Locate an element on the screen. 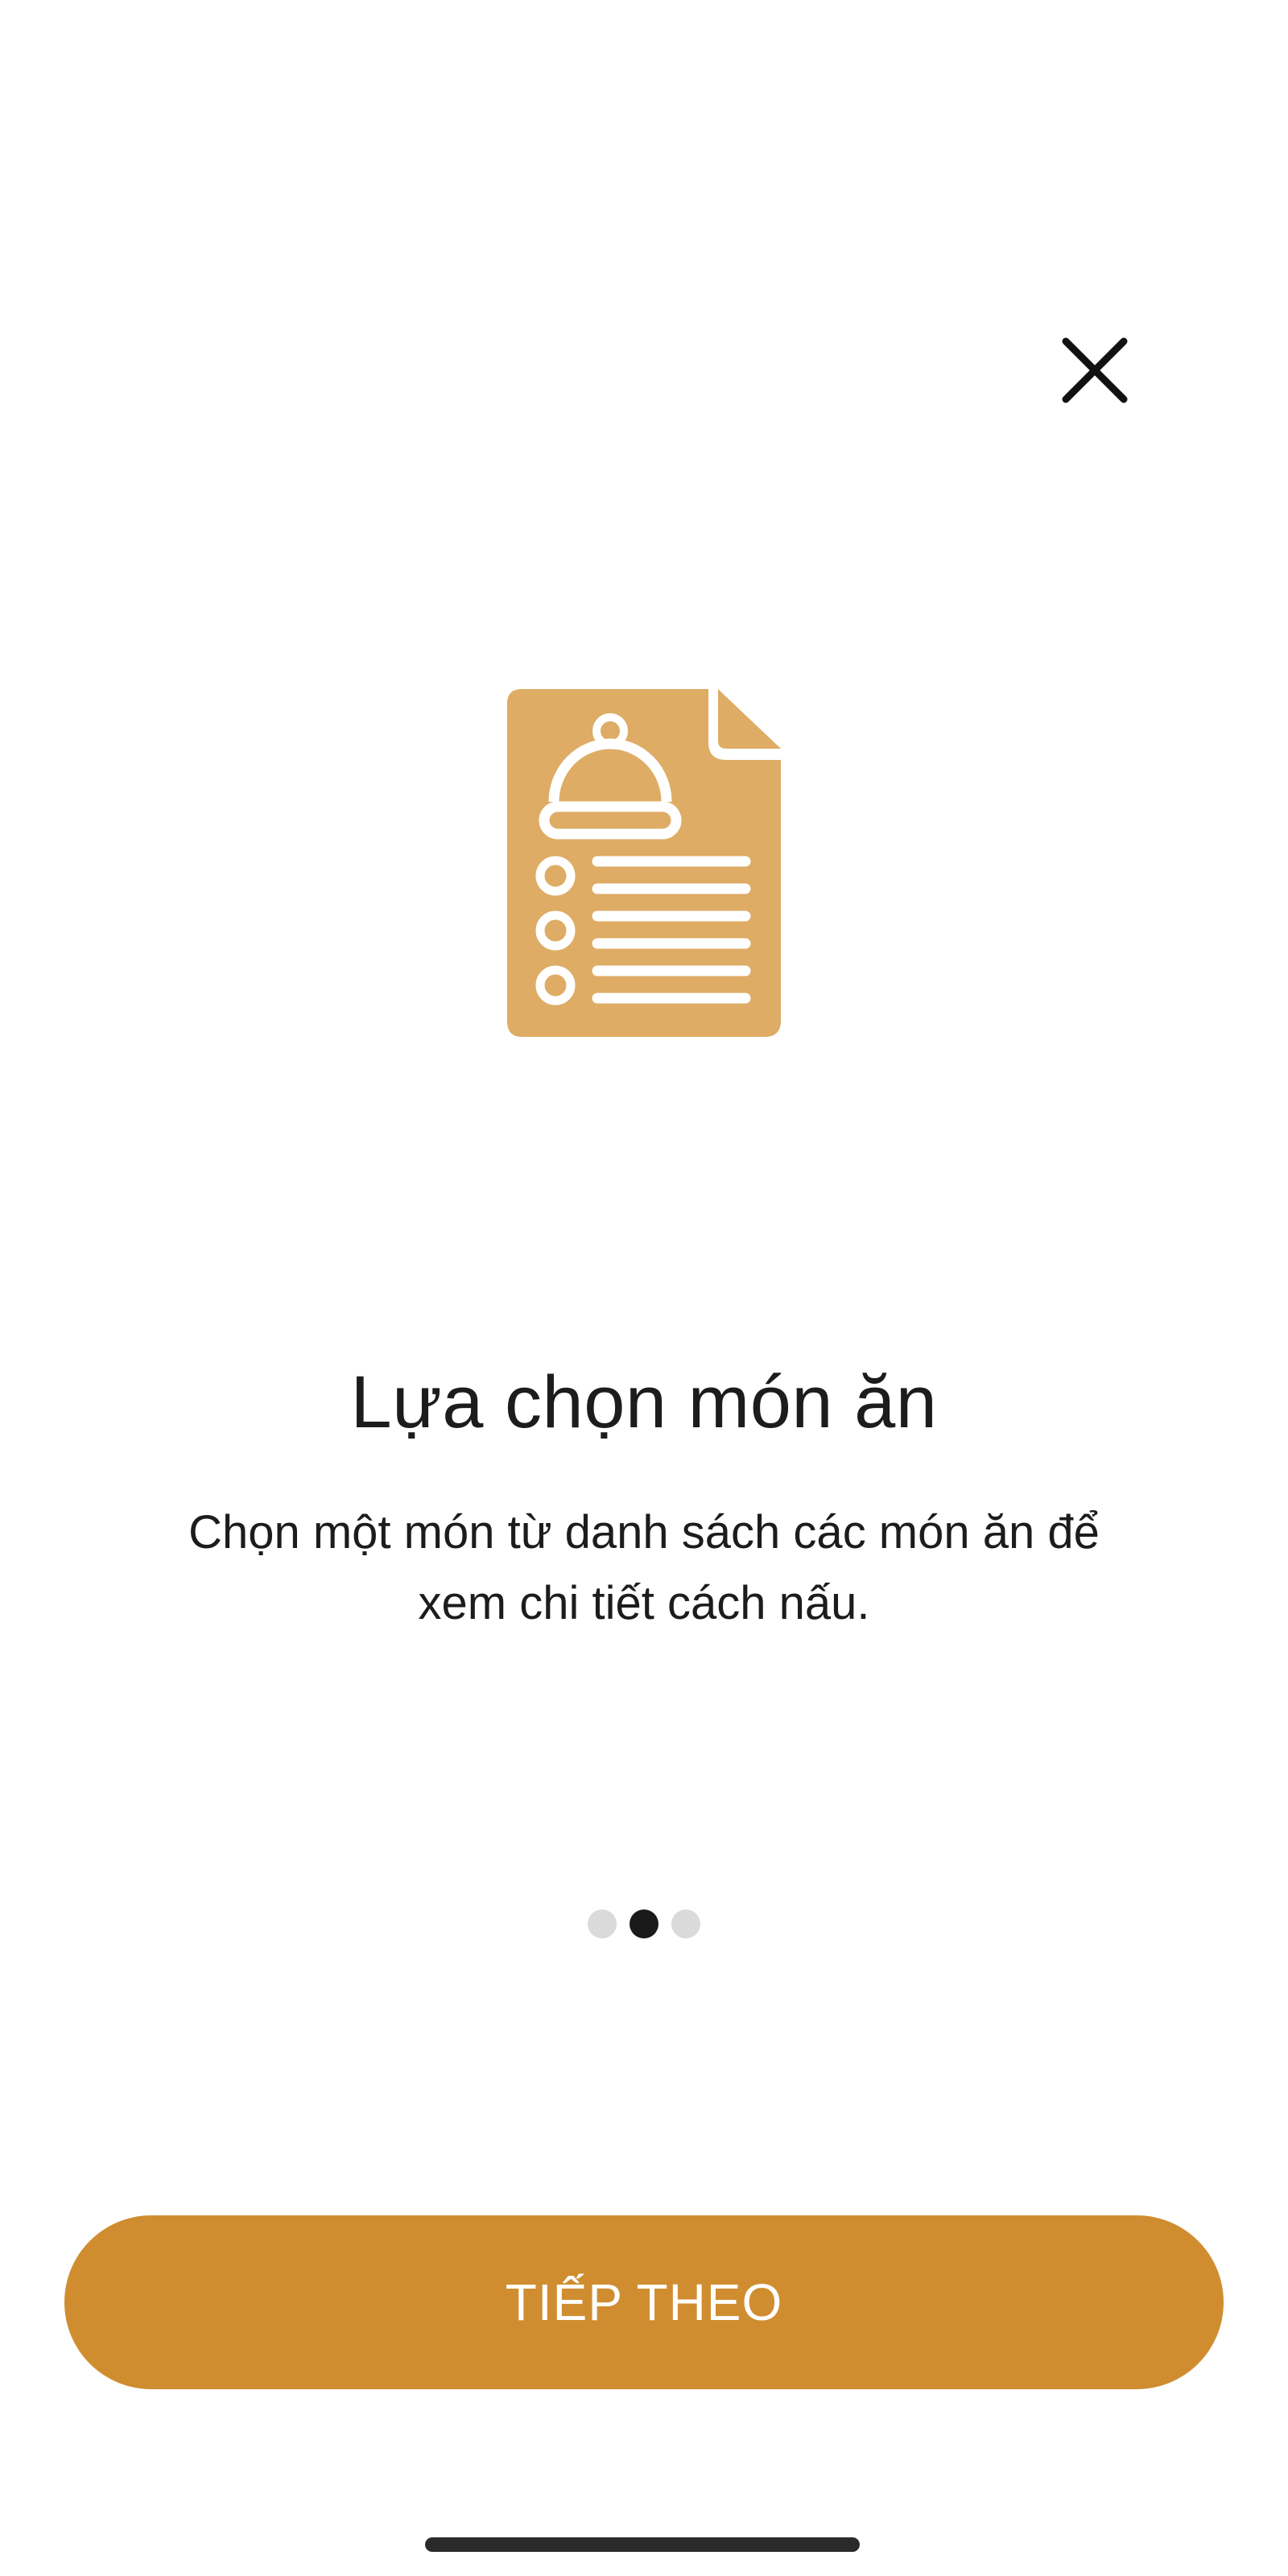 The height and width of the screenshot is (2576, 1288). recipe-document-icon is located at coordinates (644, 863).